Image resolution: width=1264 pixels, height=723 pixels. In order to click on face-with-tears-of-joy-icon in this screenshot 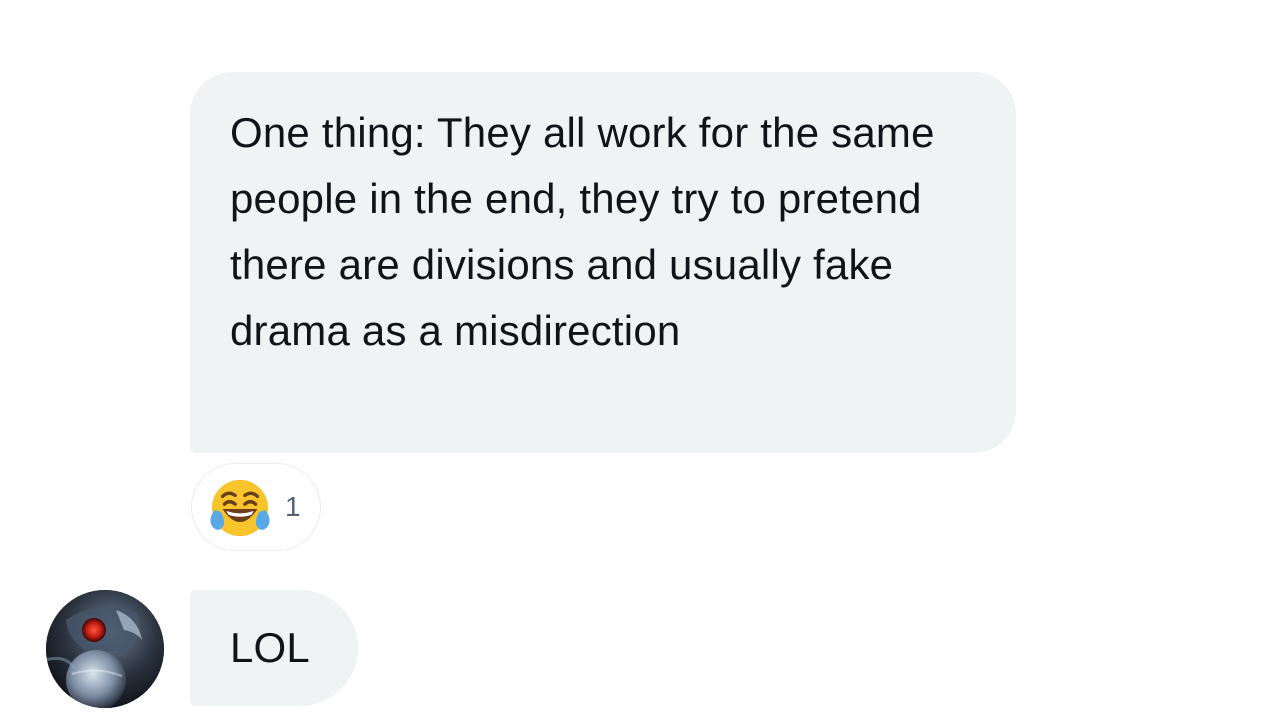, I will do `click(240, 508)`.